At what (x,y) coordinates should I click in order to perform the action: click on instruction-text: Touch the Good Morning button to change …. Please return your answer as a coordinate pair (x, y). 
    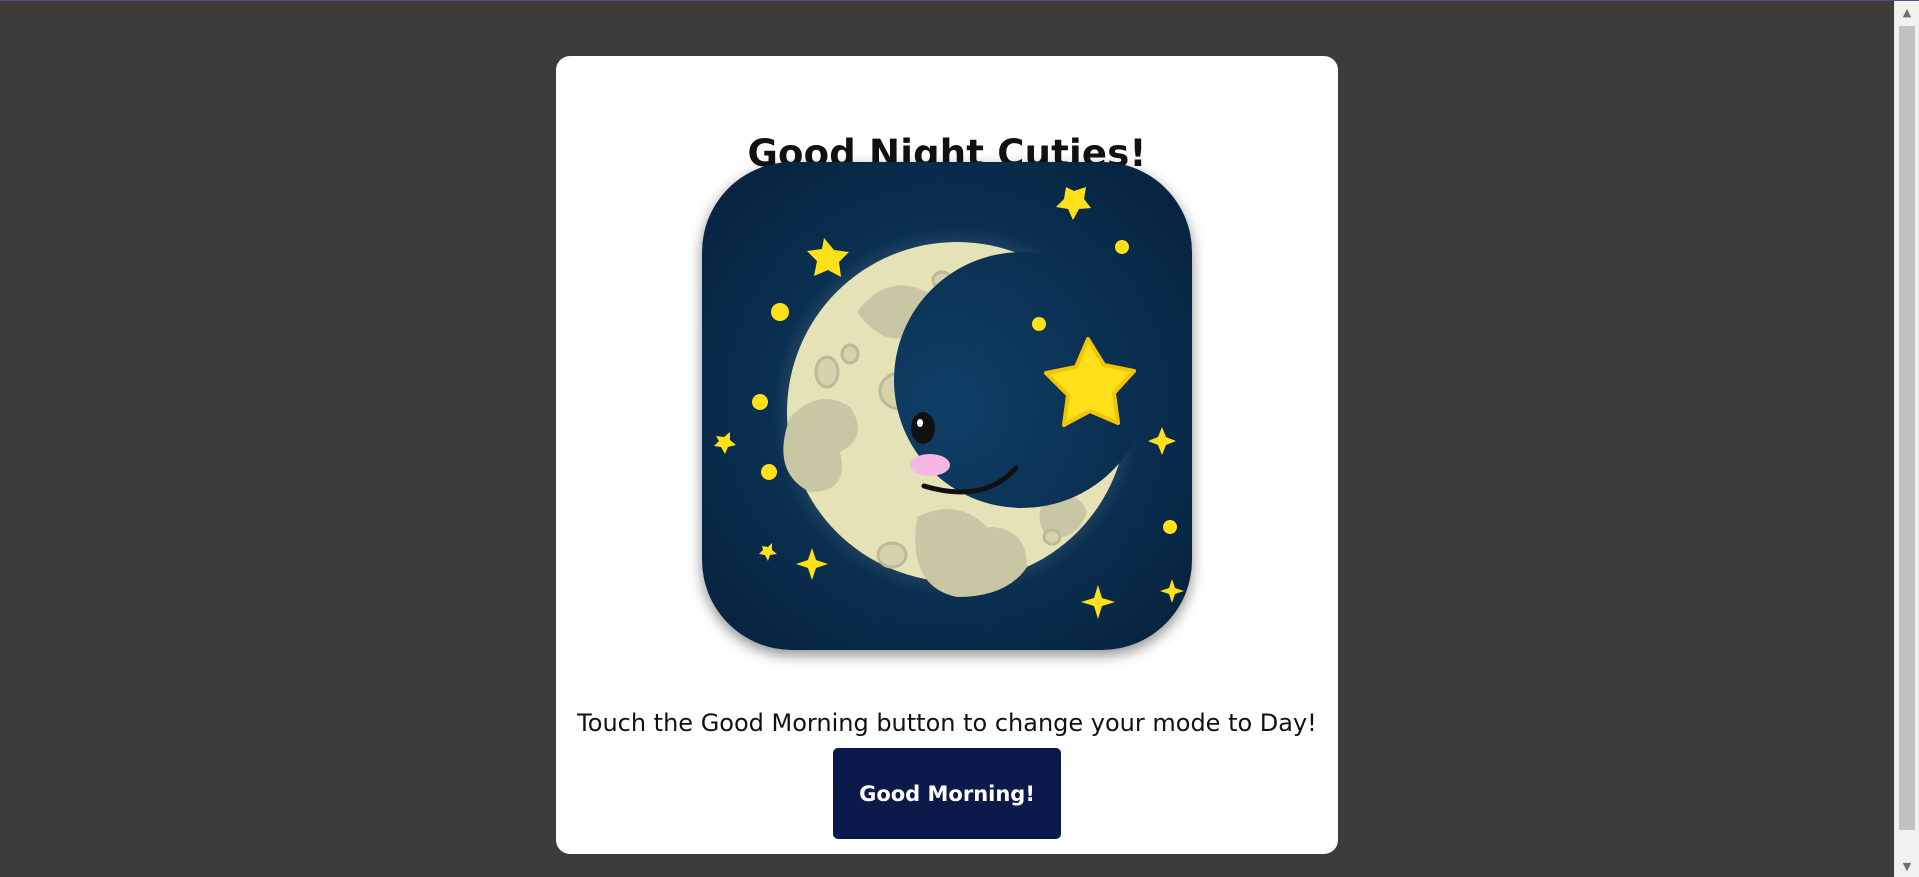
    Looking at the image, I should click on (947, 723).